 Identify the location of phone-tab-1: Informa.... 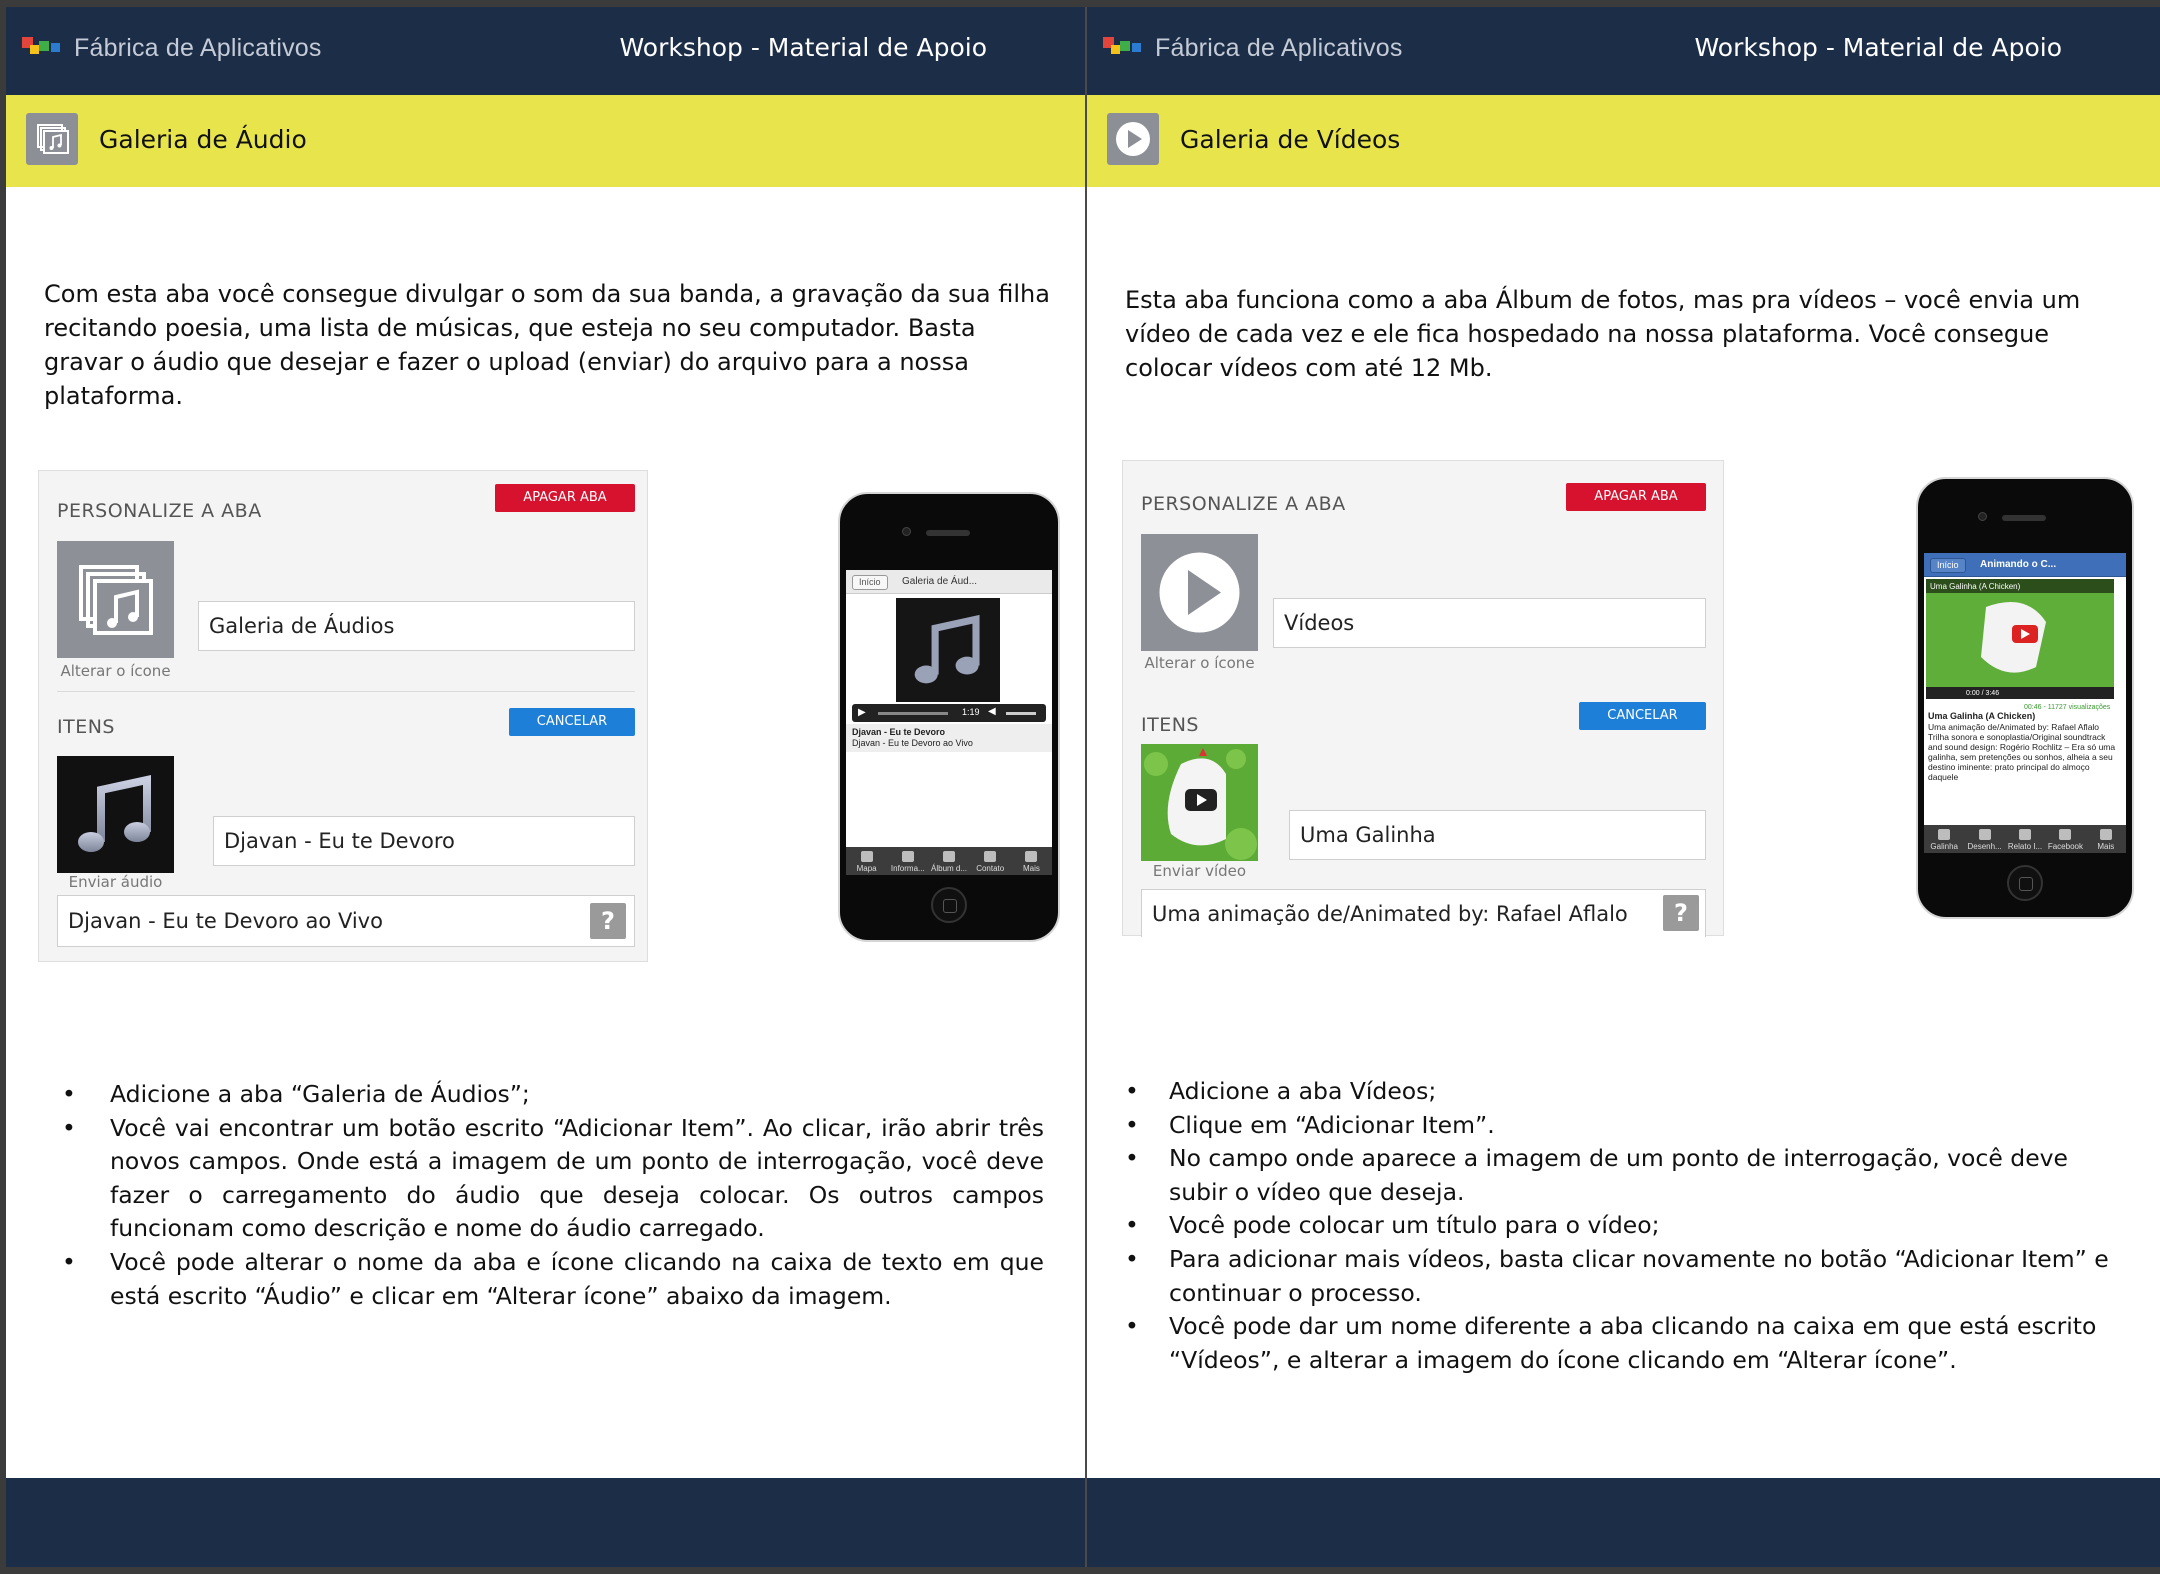
(907, 861).